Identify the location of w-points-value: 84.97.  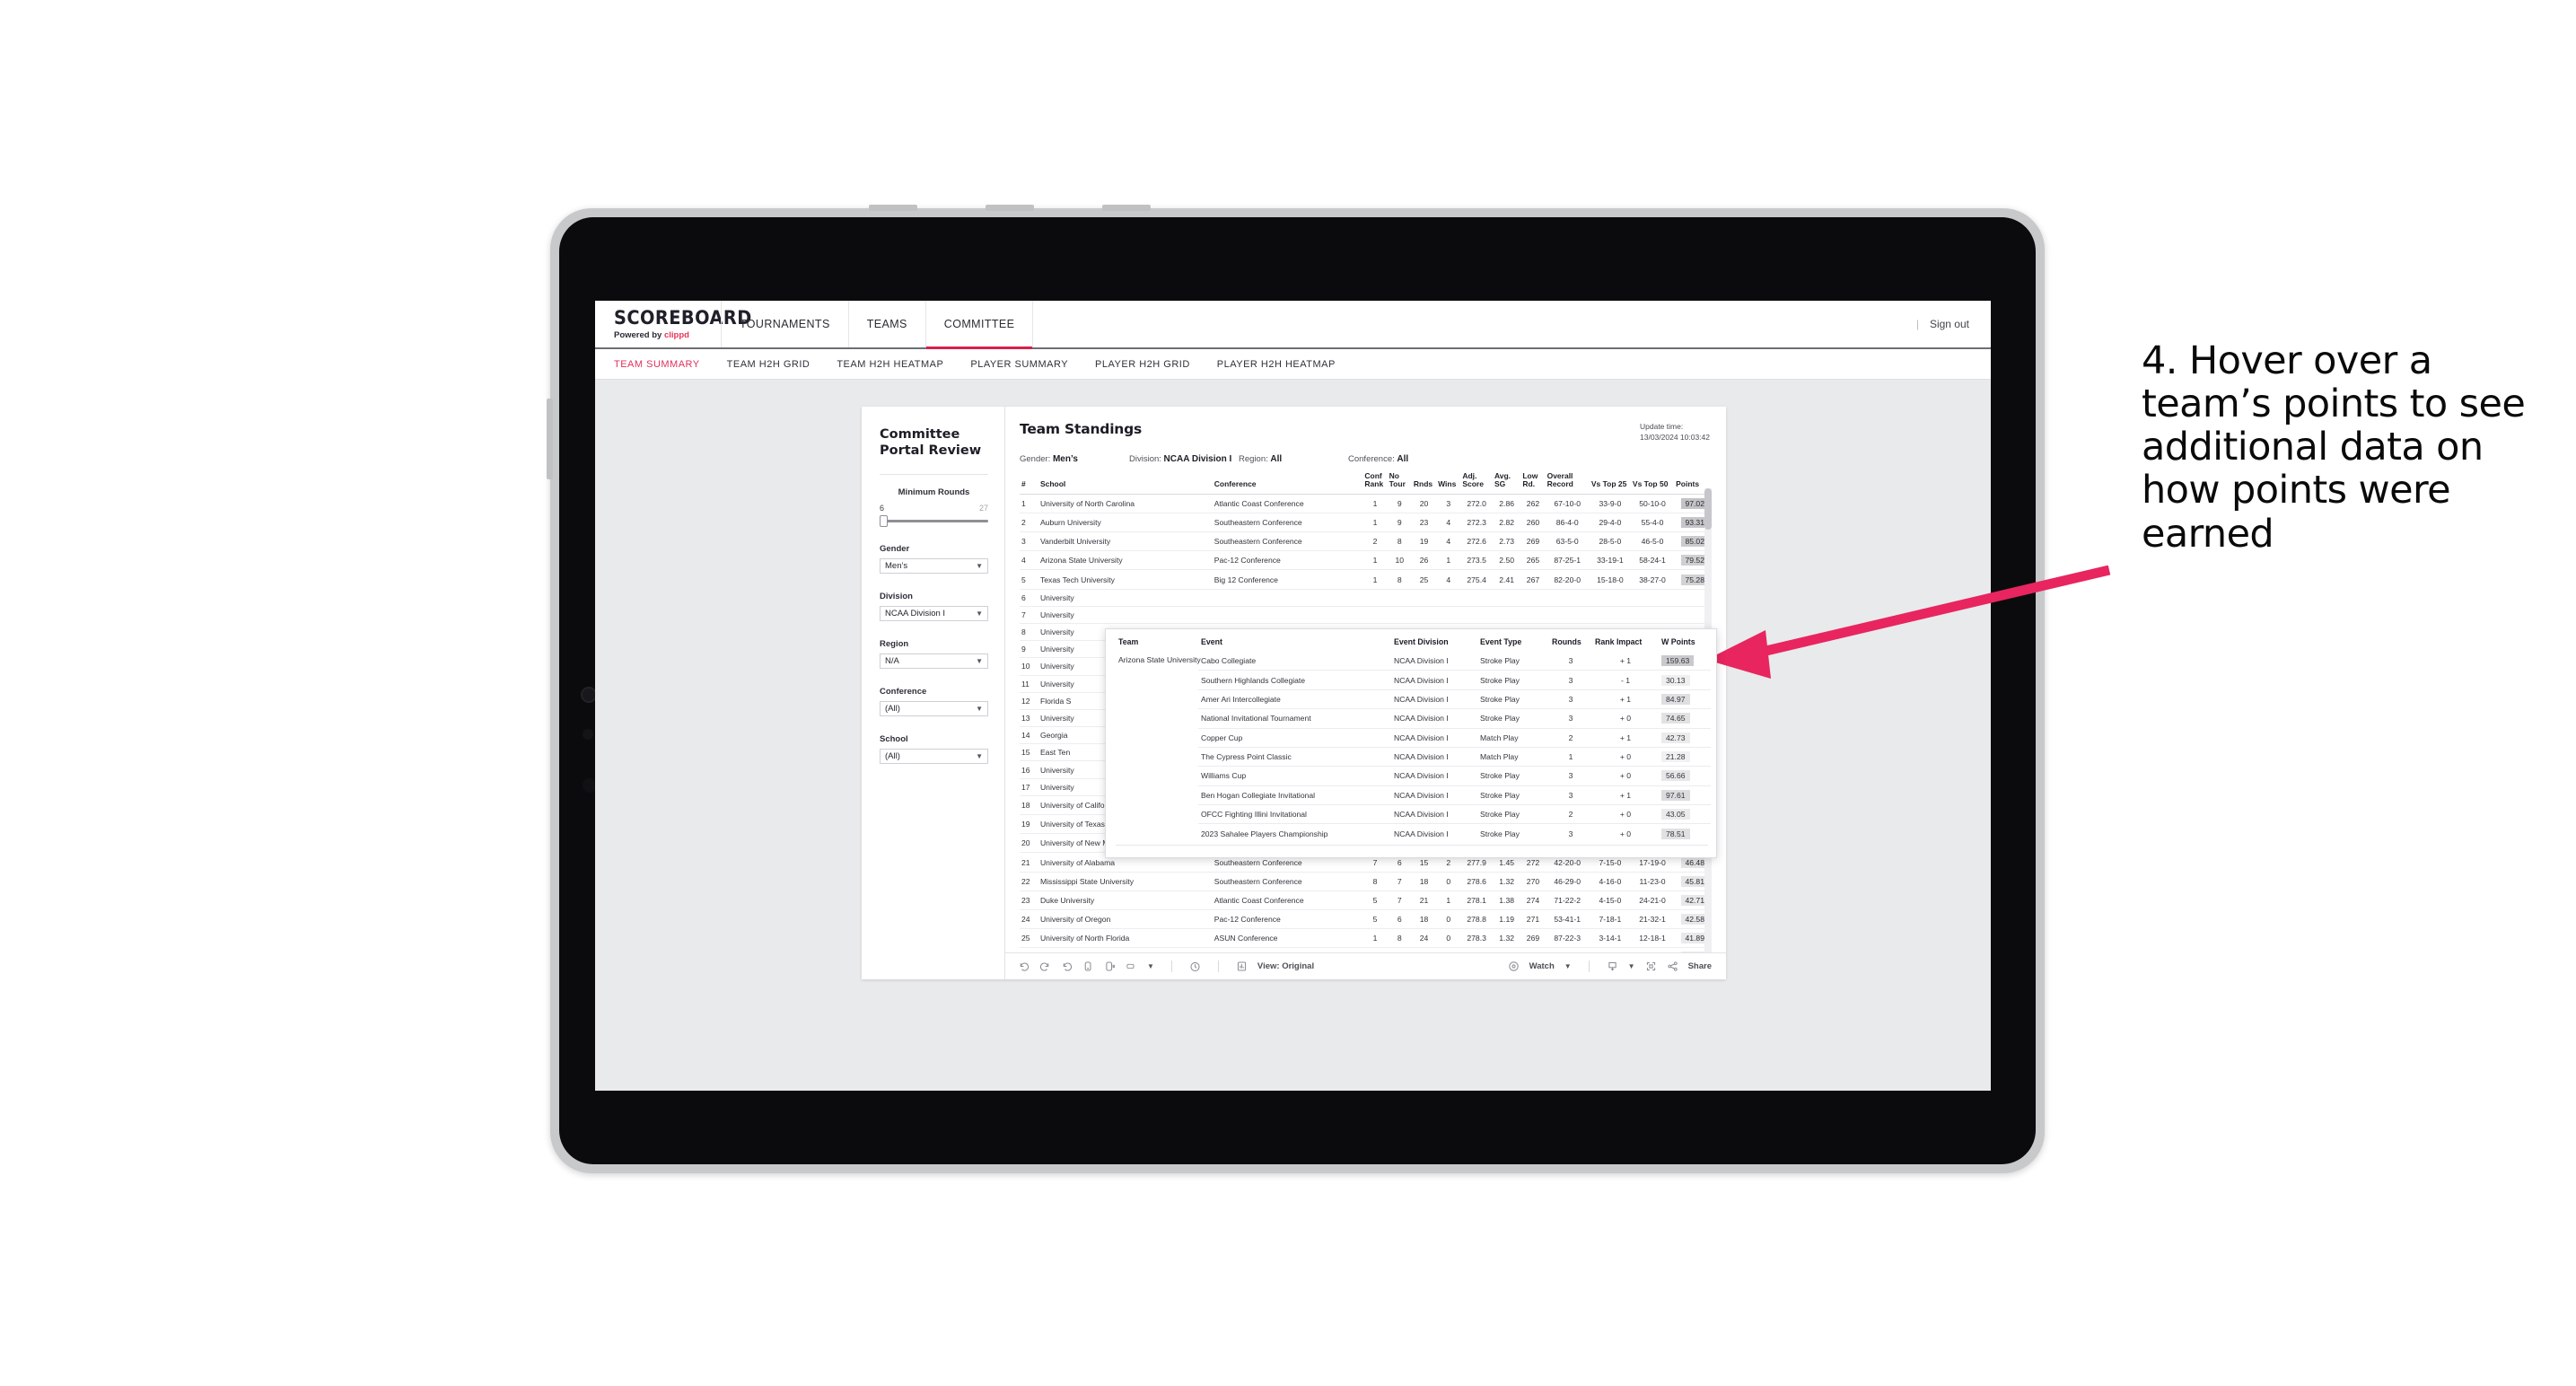
(1675, 699).